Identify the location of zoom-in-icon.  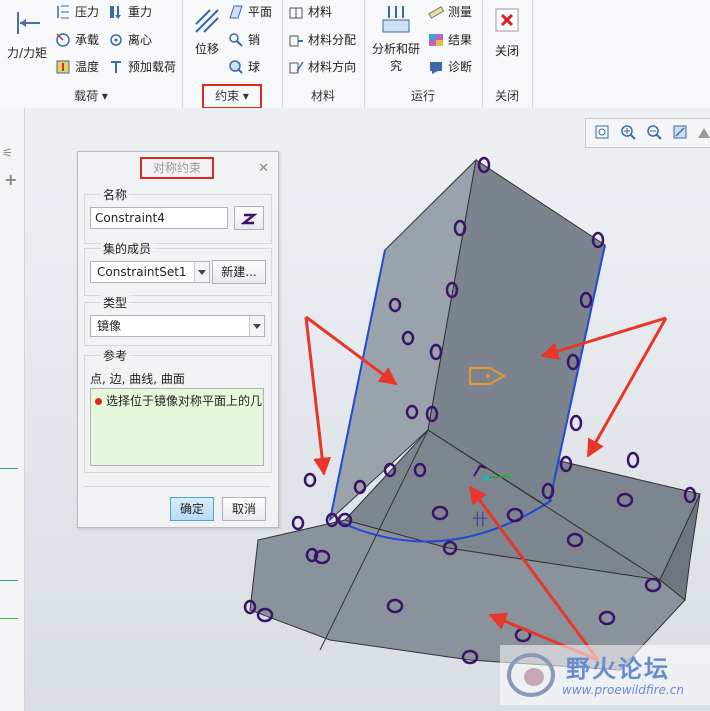
(628, 133).